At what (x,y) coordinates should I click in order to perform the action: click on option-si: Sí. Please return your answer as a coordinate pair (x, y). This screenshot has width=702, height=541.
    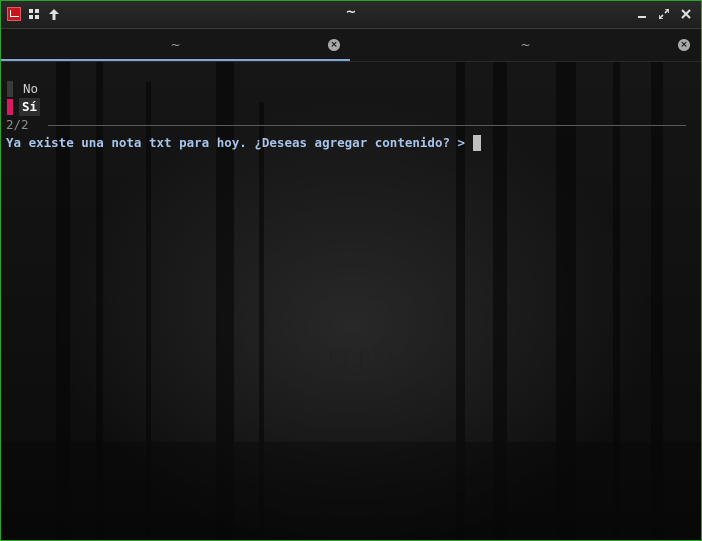
    Looking at the image, I should click on (243, 107).